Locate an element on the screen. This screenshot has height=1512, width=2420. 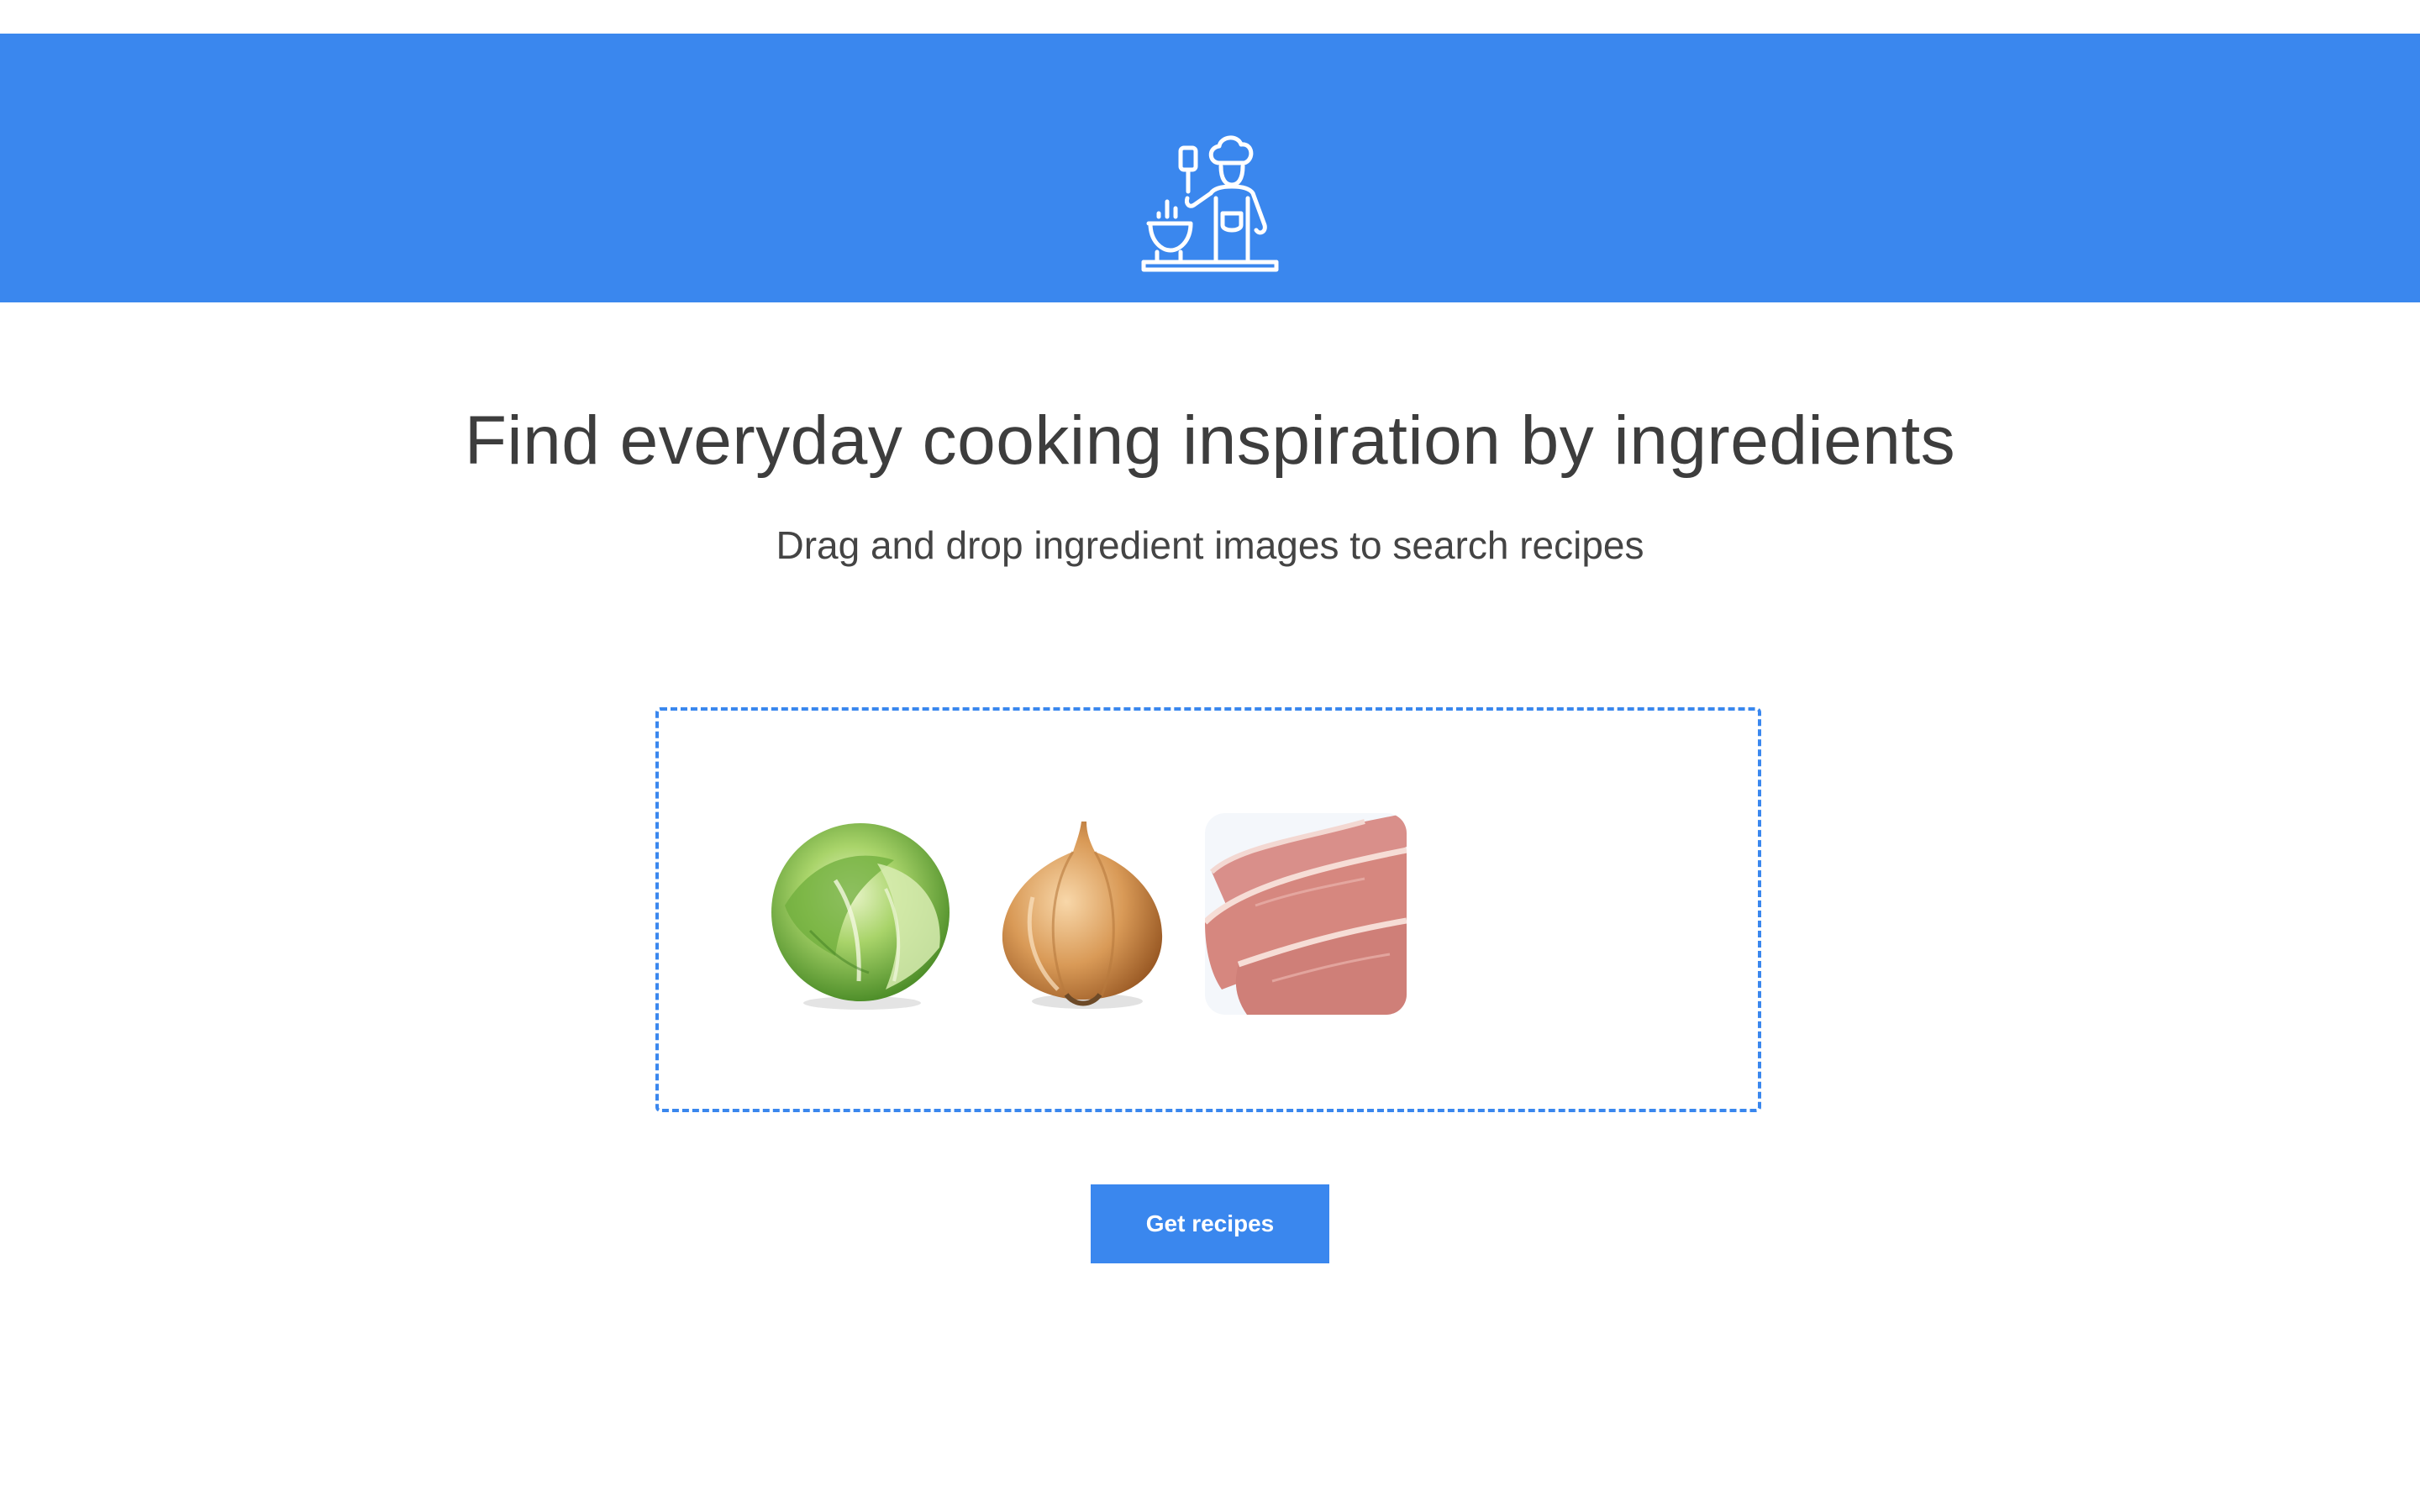
ingredient-dropzone is located at coordinates (1208, 909).